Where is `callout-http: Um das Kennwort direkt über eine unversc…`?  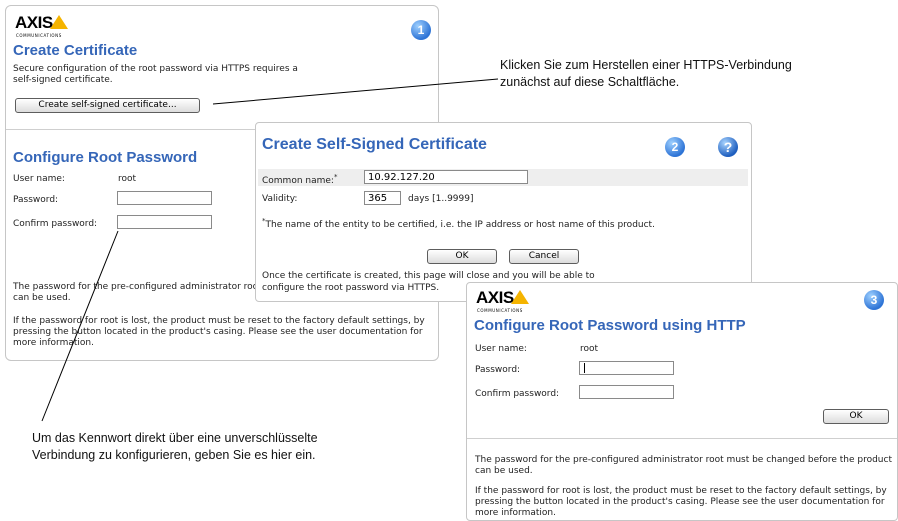
callout-http: Um das Kennwort direkt über eine unversc… is located at coordinates (175, 446).